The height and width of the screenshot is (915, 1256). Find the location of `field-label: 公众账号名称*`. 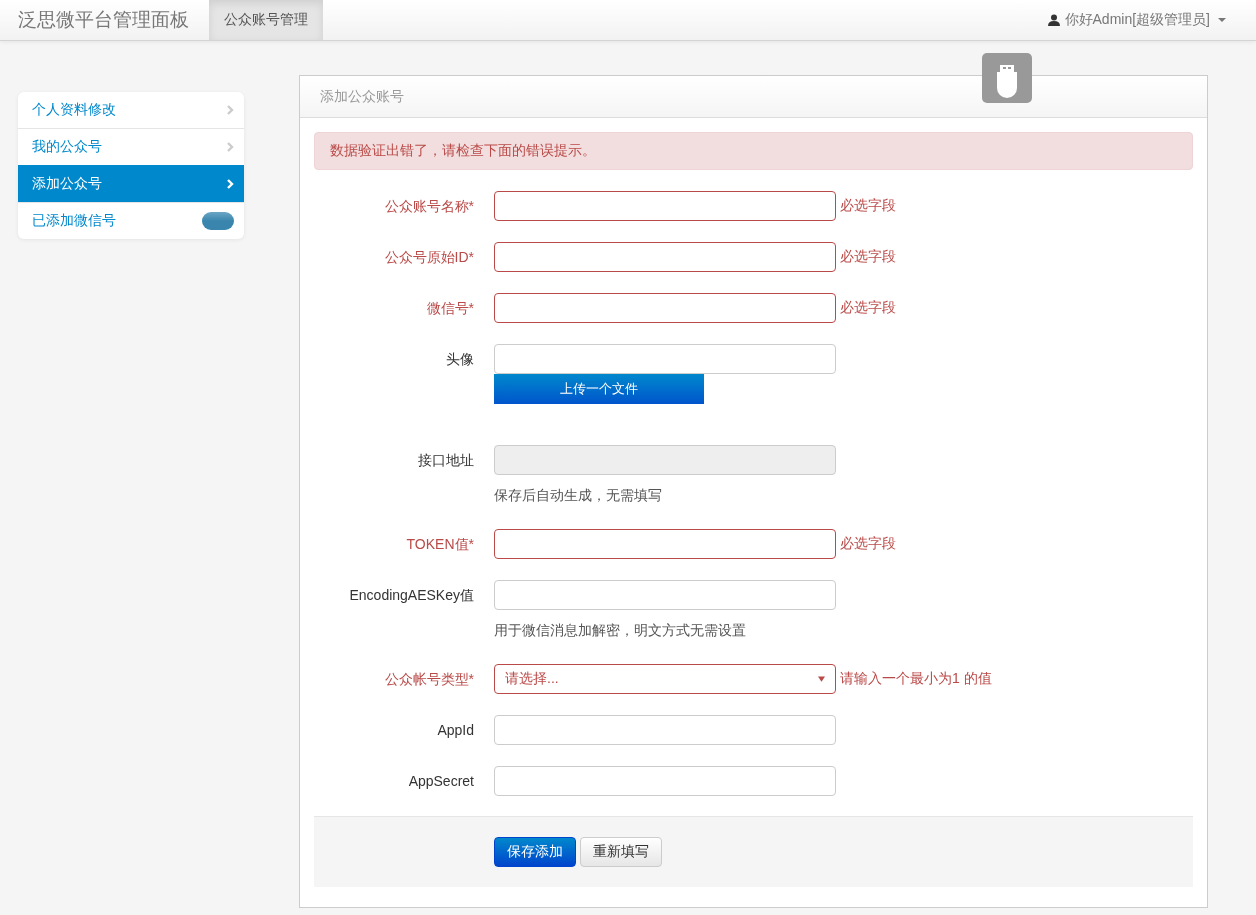

field-label: 公众账号名称* is located at coordinates (428, 206).